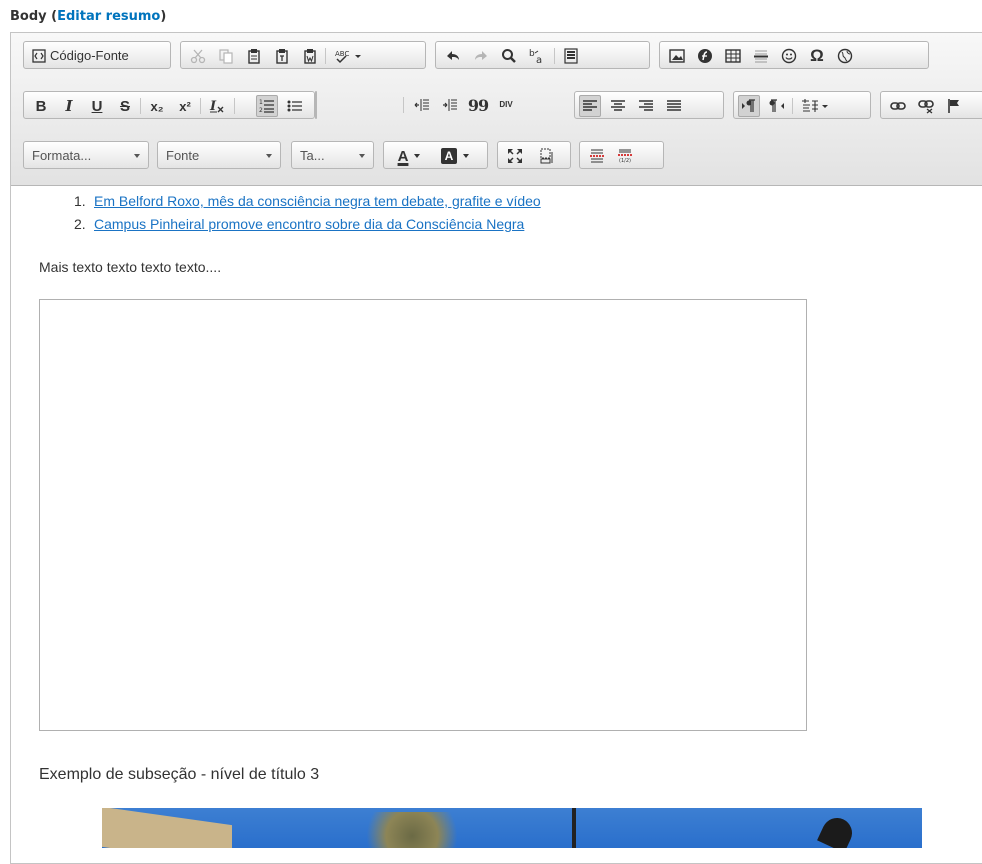  What do you see at coordinates (515, 156) in the screenshot?
I see `maximize-icon` at bounding box center [515, 156].